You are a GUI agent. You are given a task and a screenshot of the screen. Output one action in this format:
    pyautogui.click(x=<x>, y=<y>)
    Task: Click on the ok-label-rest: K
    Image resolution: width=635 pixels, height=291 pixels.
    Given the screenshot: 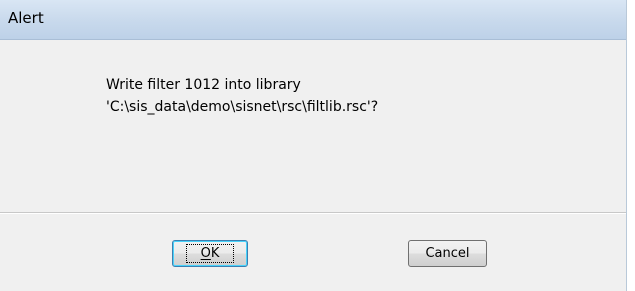 What is the action you would take?
    pyautogui.click(x=215, y=253)
    